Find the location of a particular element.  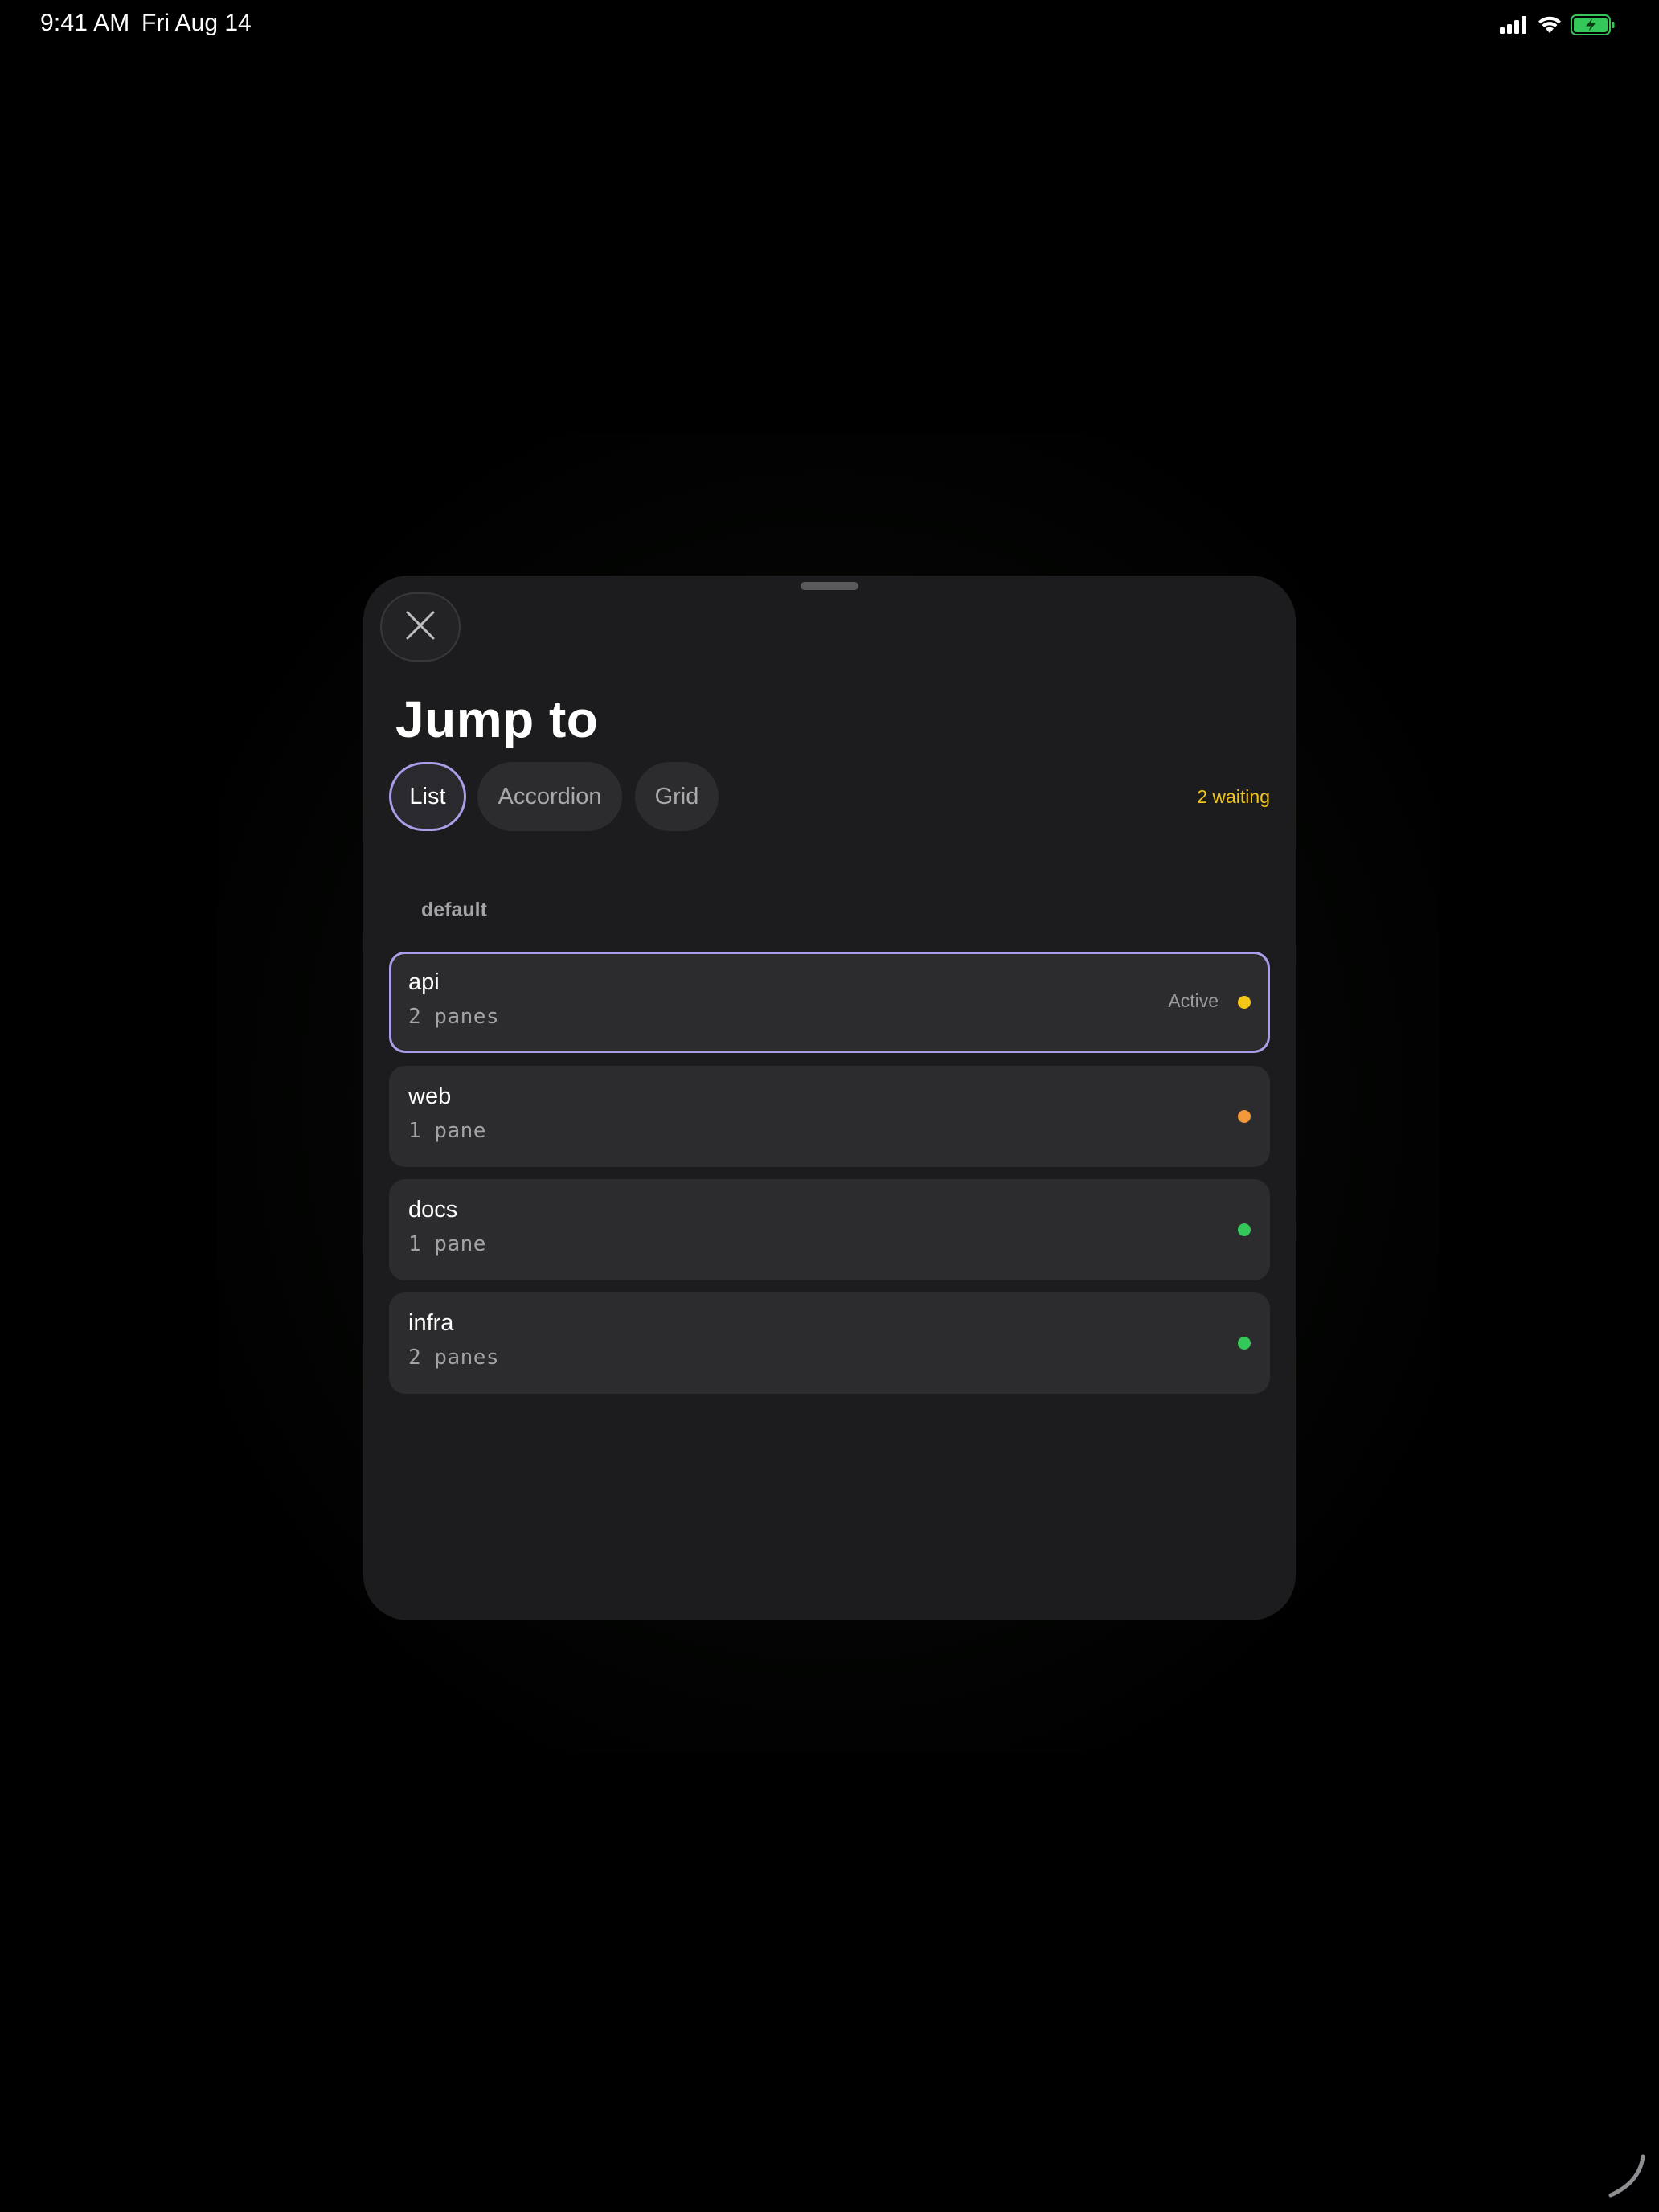

waiting-count: 2 waiting is located at coordinates (1233, 796).